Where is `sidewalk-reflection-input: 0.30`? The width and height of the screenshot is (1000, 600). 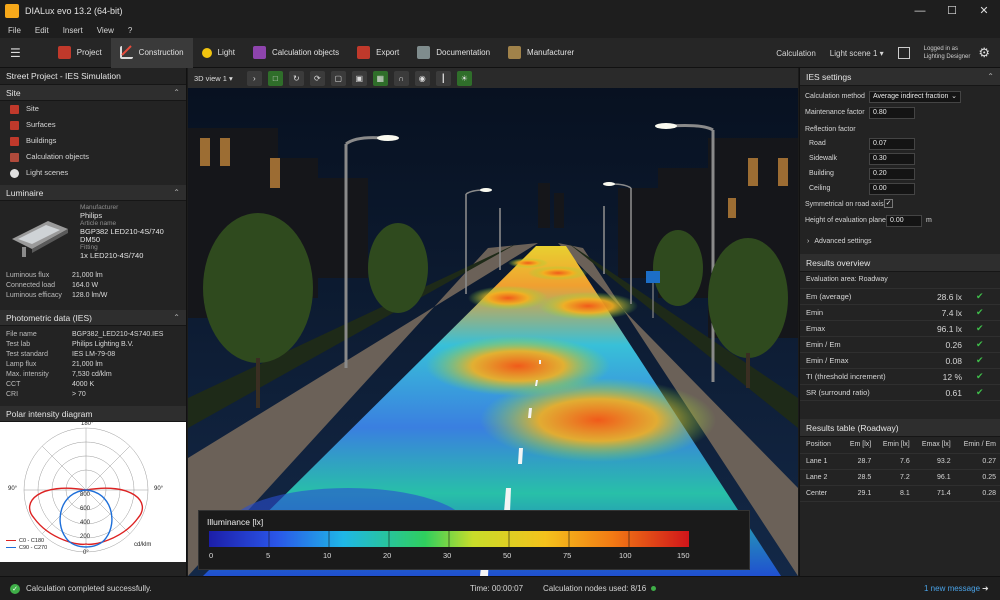
sidewalk-reflection-input: 0.30 is located at coordinates (892, 159).